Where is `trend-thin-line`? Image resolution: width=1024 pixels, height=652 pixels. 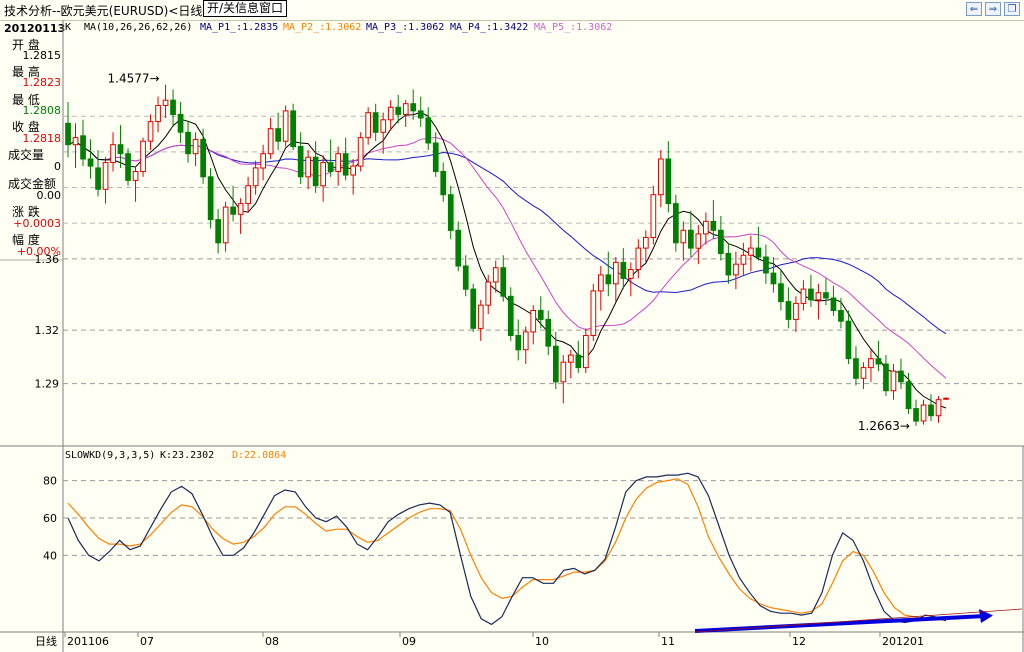
trend-thin-line is located at coordinates (858, 620).